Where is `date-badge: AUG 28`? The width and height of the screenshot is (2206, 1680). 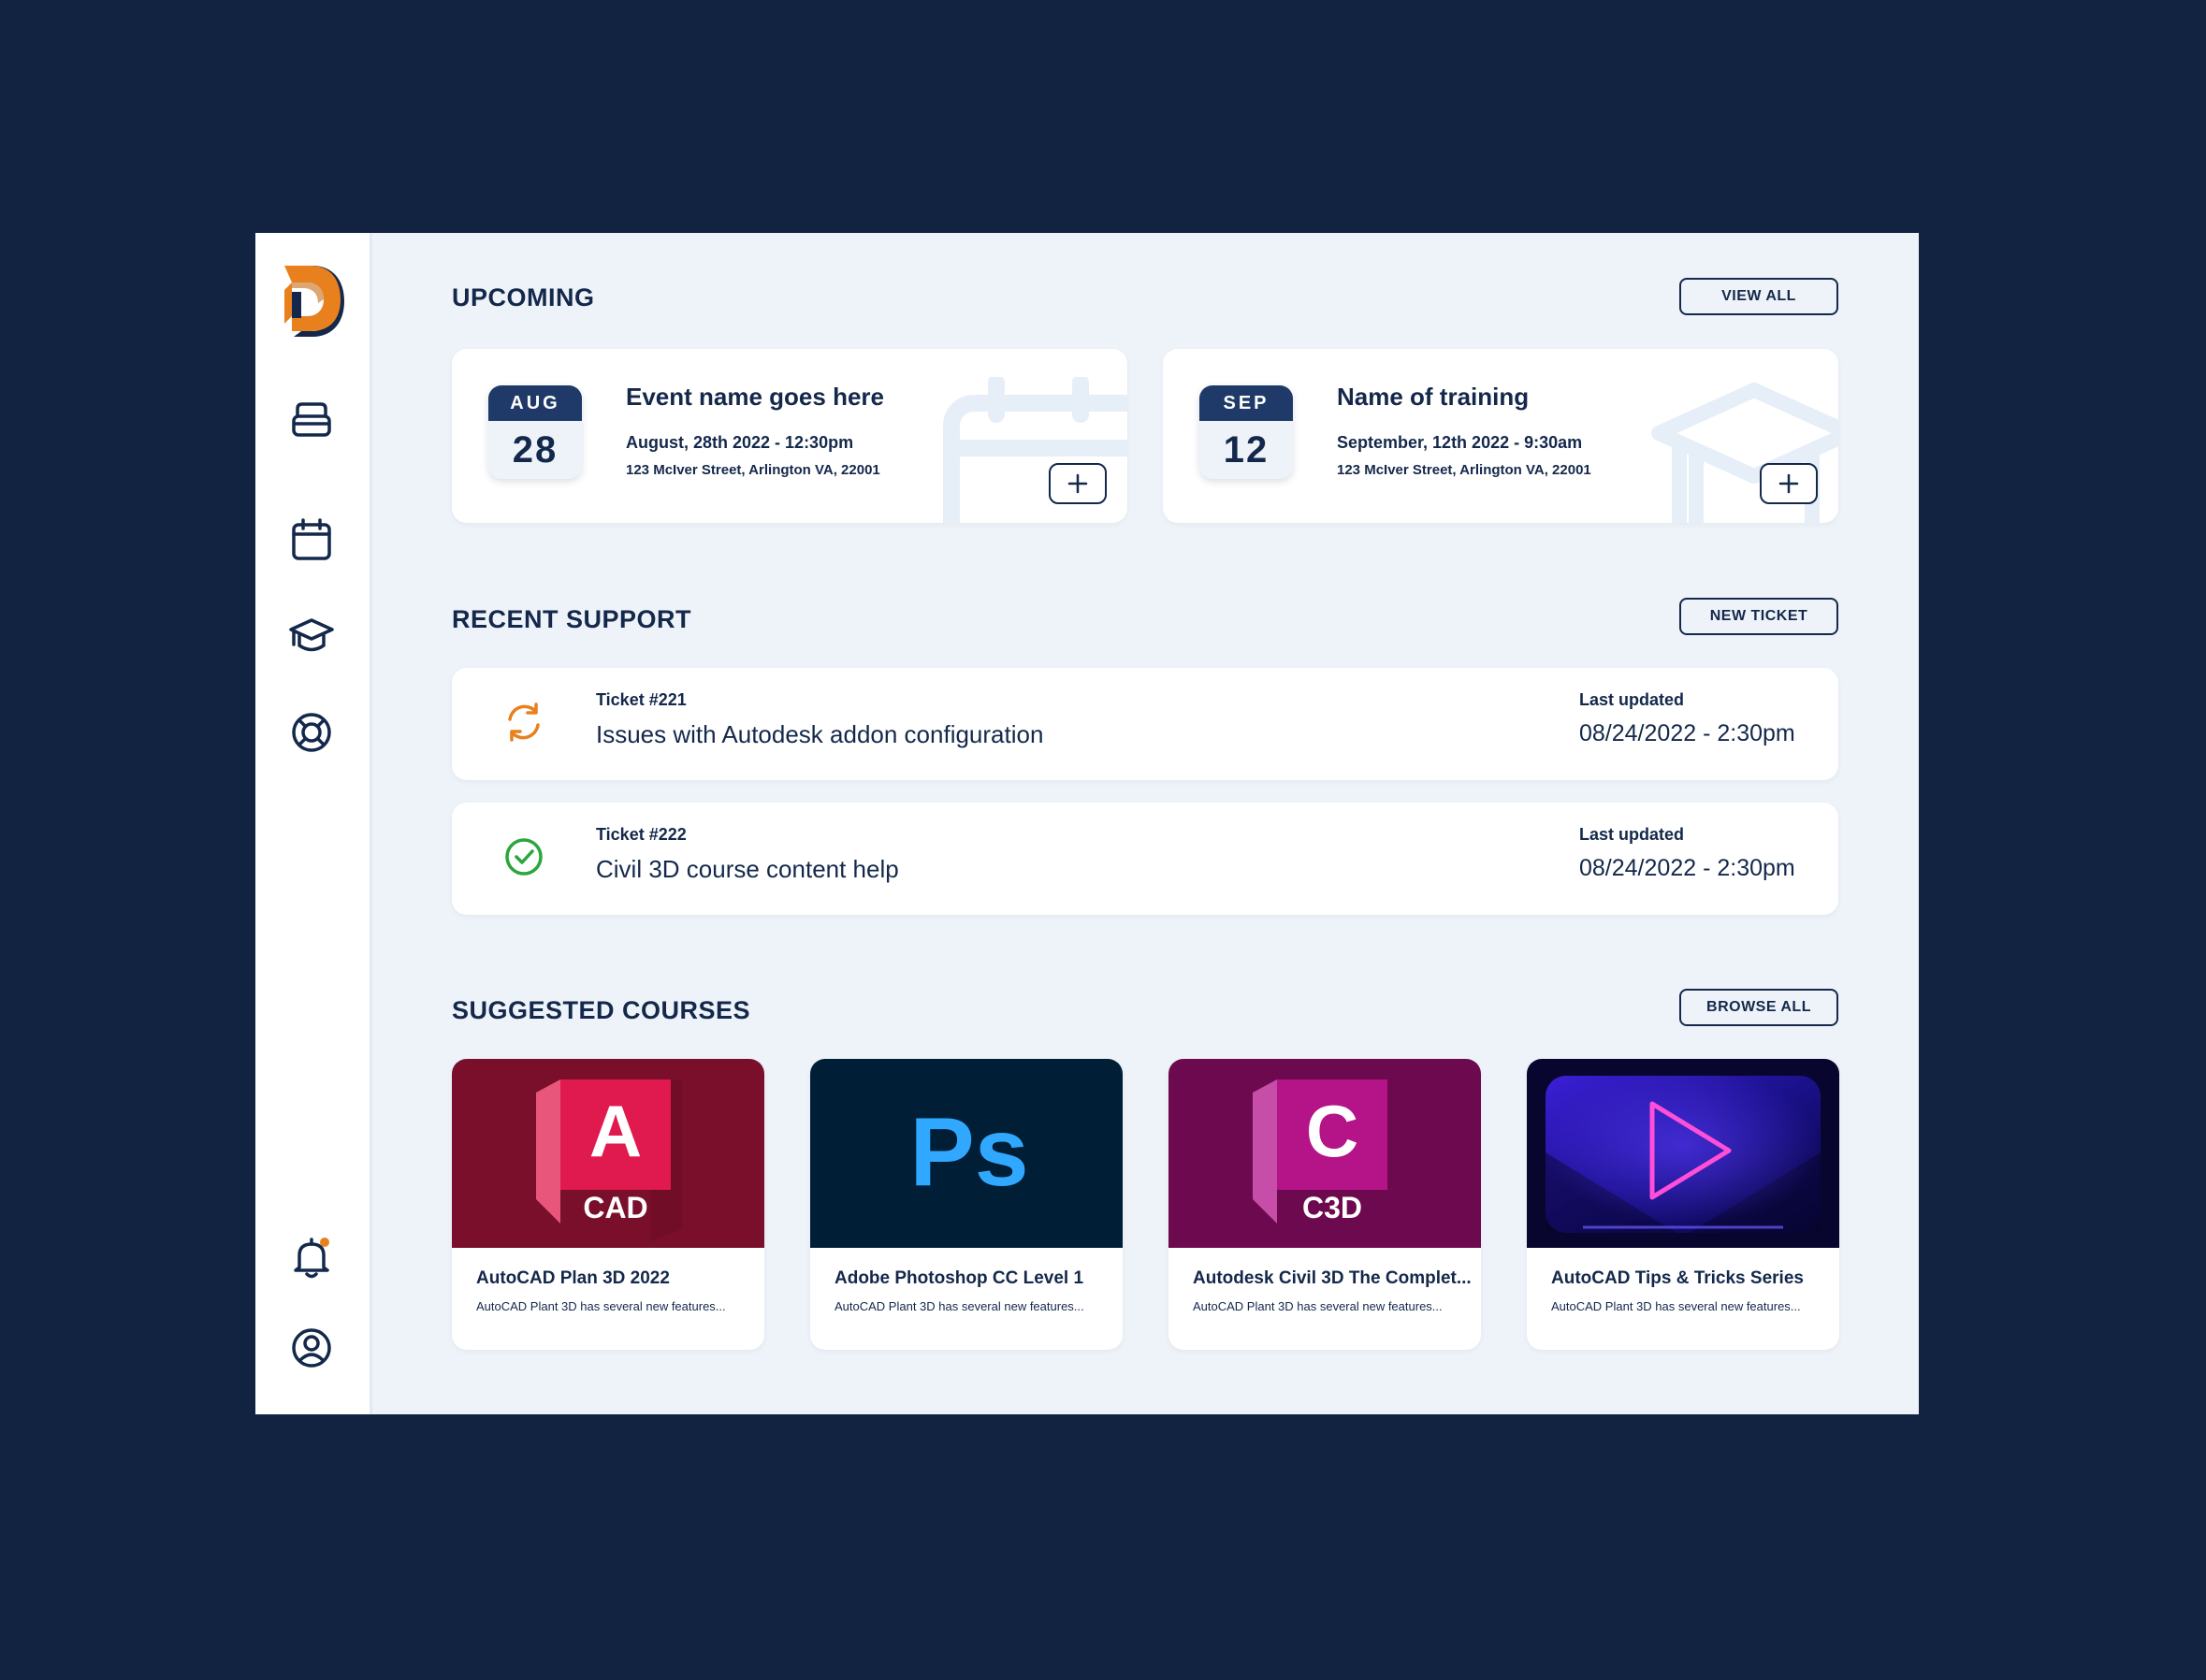 date-badge: AUG 28 is located at coordinates (535, 432).